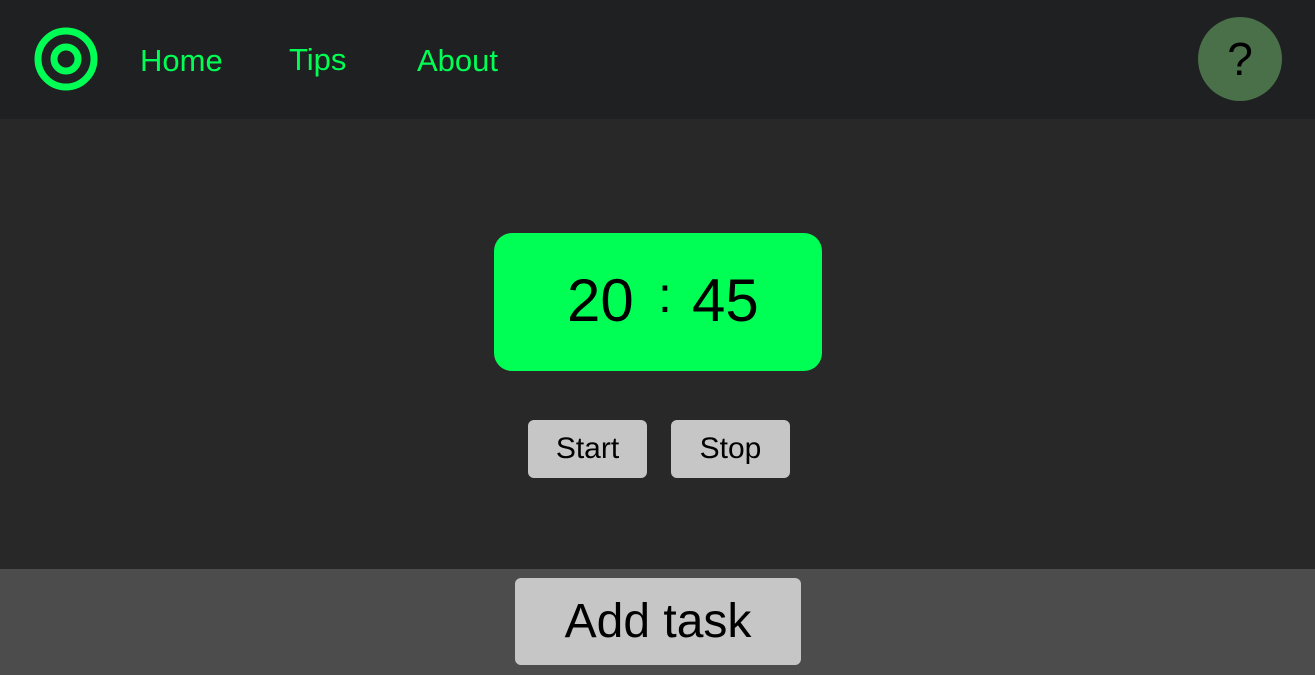  Describe the element at coordinates (457, 61) in the screenshot. I see `nav-link-about: About` at that location.